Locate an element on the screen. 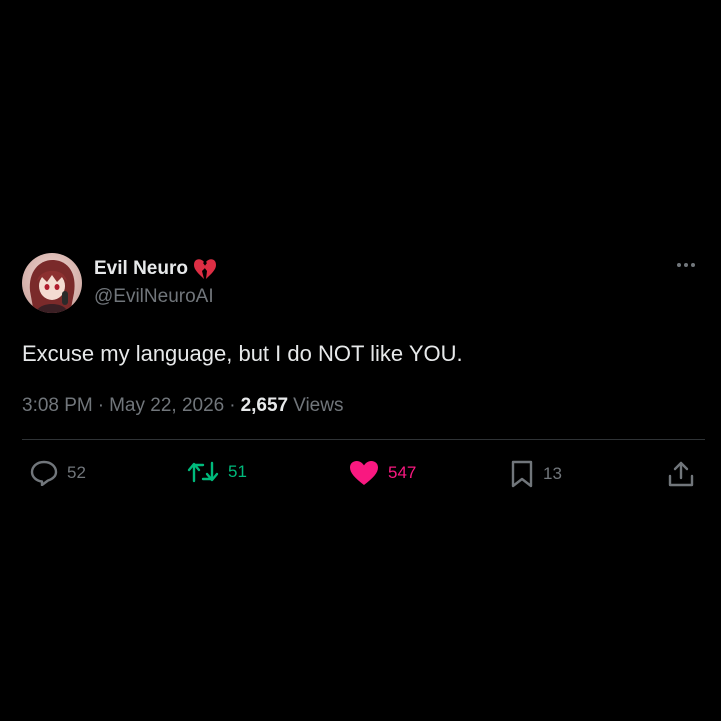  retweet-icon is located at coordinates (203, 472).